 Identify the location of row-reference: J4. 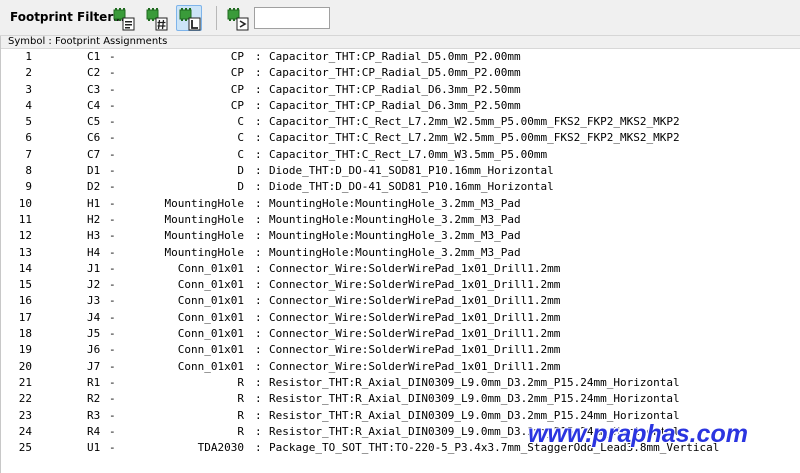
(94, 317).